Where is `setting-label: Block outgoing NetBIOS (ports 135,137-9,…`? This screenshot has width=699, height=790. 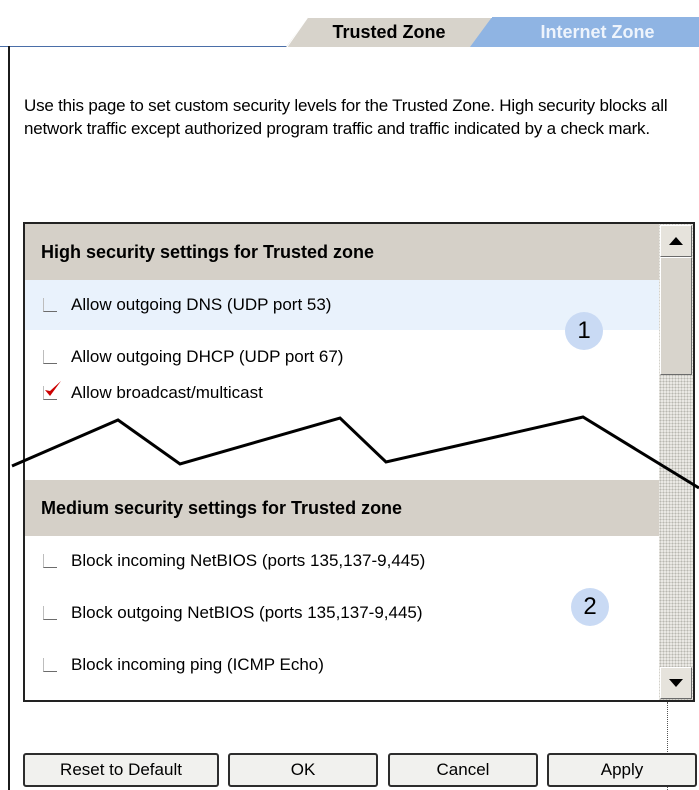
setting-label: Block outgoing NetBIOS (ports 135,137-9,… is located at coordinates (247, 612).